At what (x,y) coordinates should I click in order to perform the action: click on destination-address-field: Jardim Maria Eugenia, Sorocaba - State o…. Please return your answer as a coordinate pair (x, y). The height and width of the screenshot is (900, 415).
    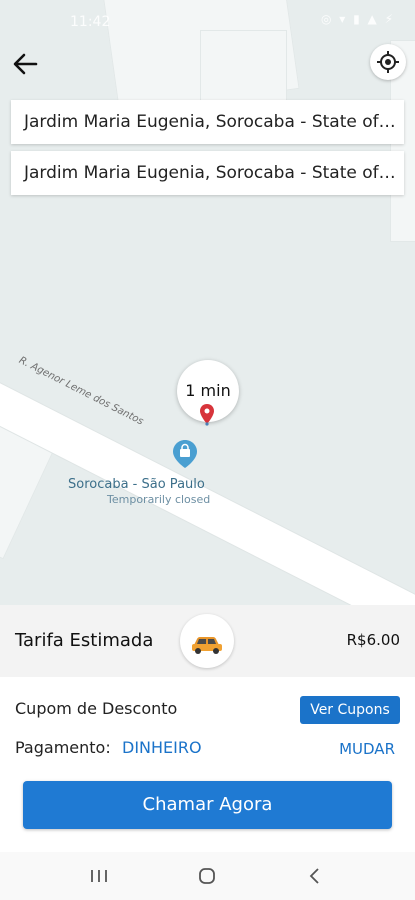
    Looking at the image, I should click on (207, 173).